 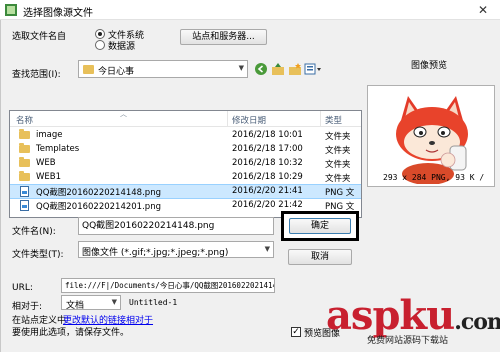 I want to click on image-preview, so click(x=431, y=136).